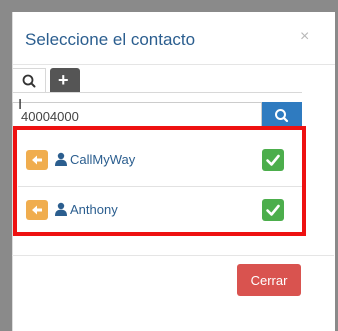 This screenshot has height=331, width=338. I want to click on window-frame-top, so click(169, 6).